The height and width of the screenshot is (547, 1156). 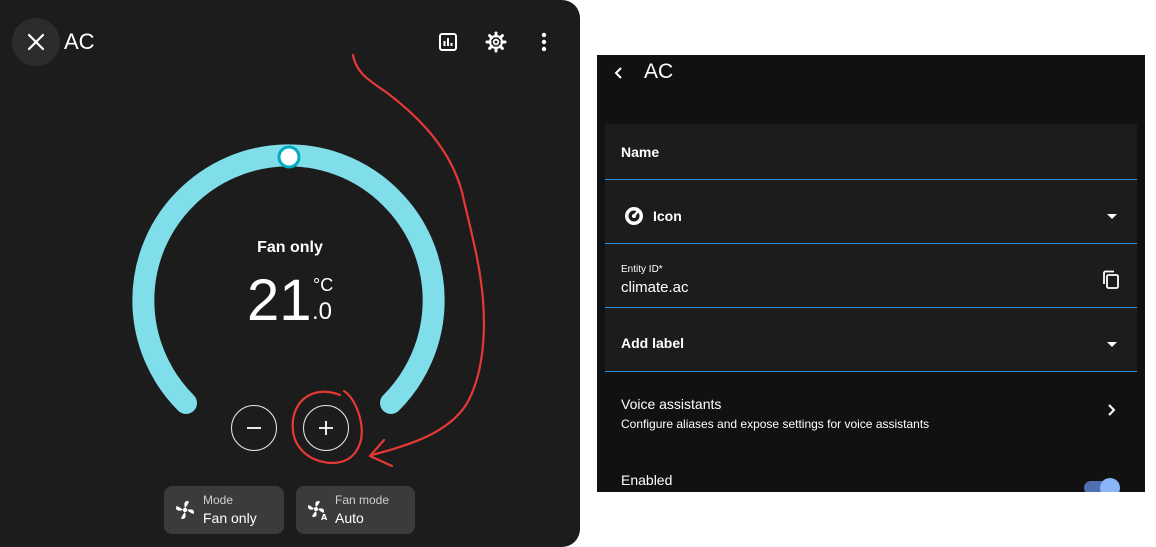 I want to click on red-annotation-arrow, so click(x=388, y=260).